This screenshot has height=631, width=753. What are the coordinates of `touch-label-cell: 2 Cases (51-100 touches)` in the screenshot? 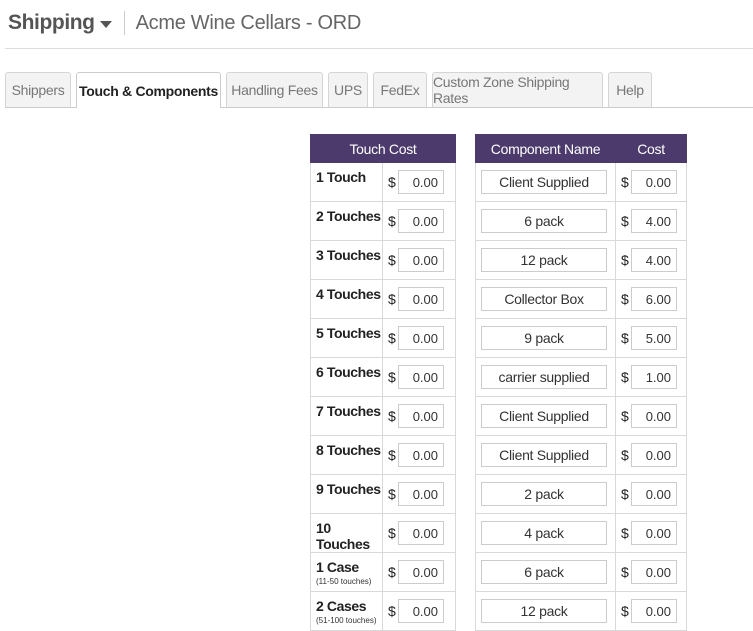 It's located at (346, 611).